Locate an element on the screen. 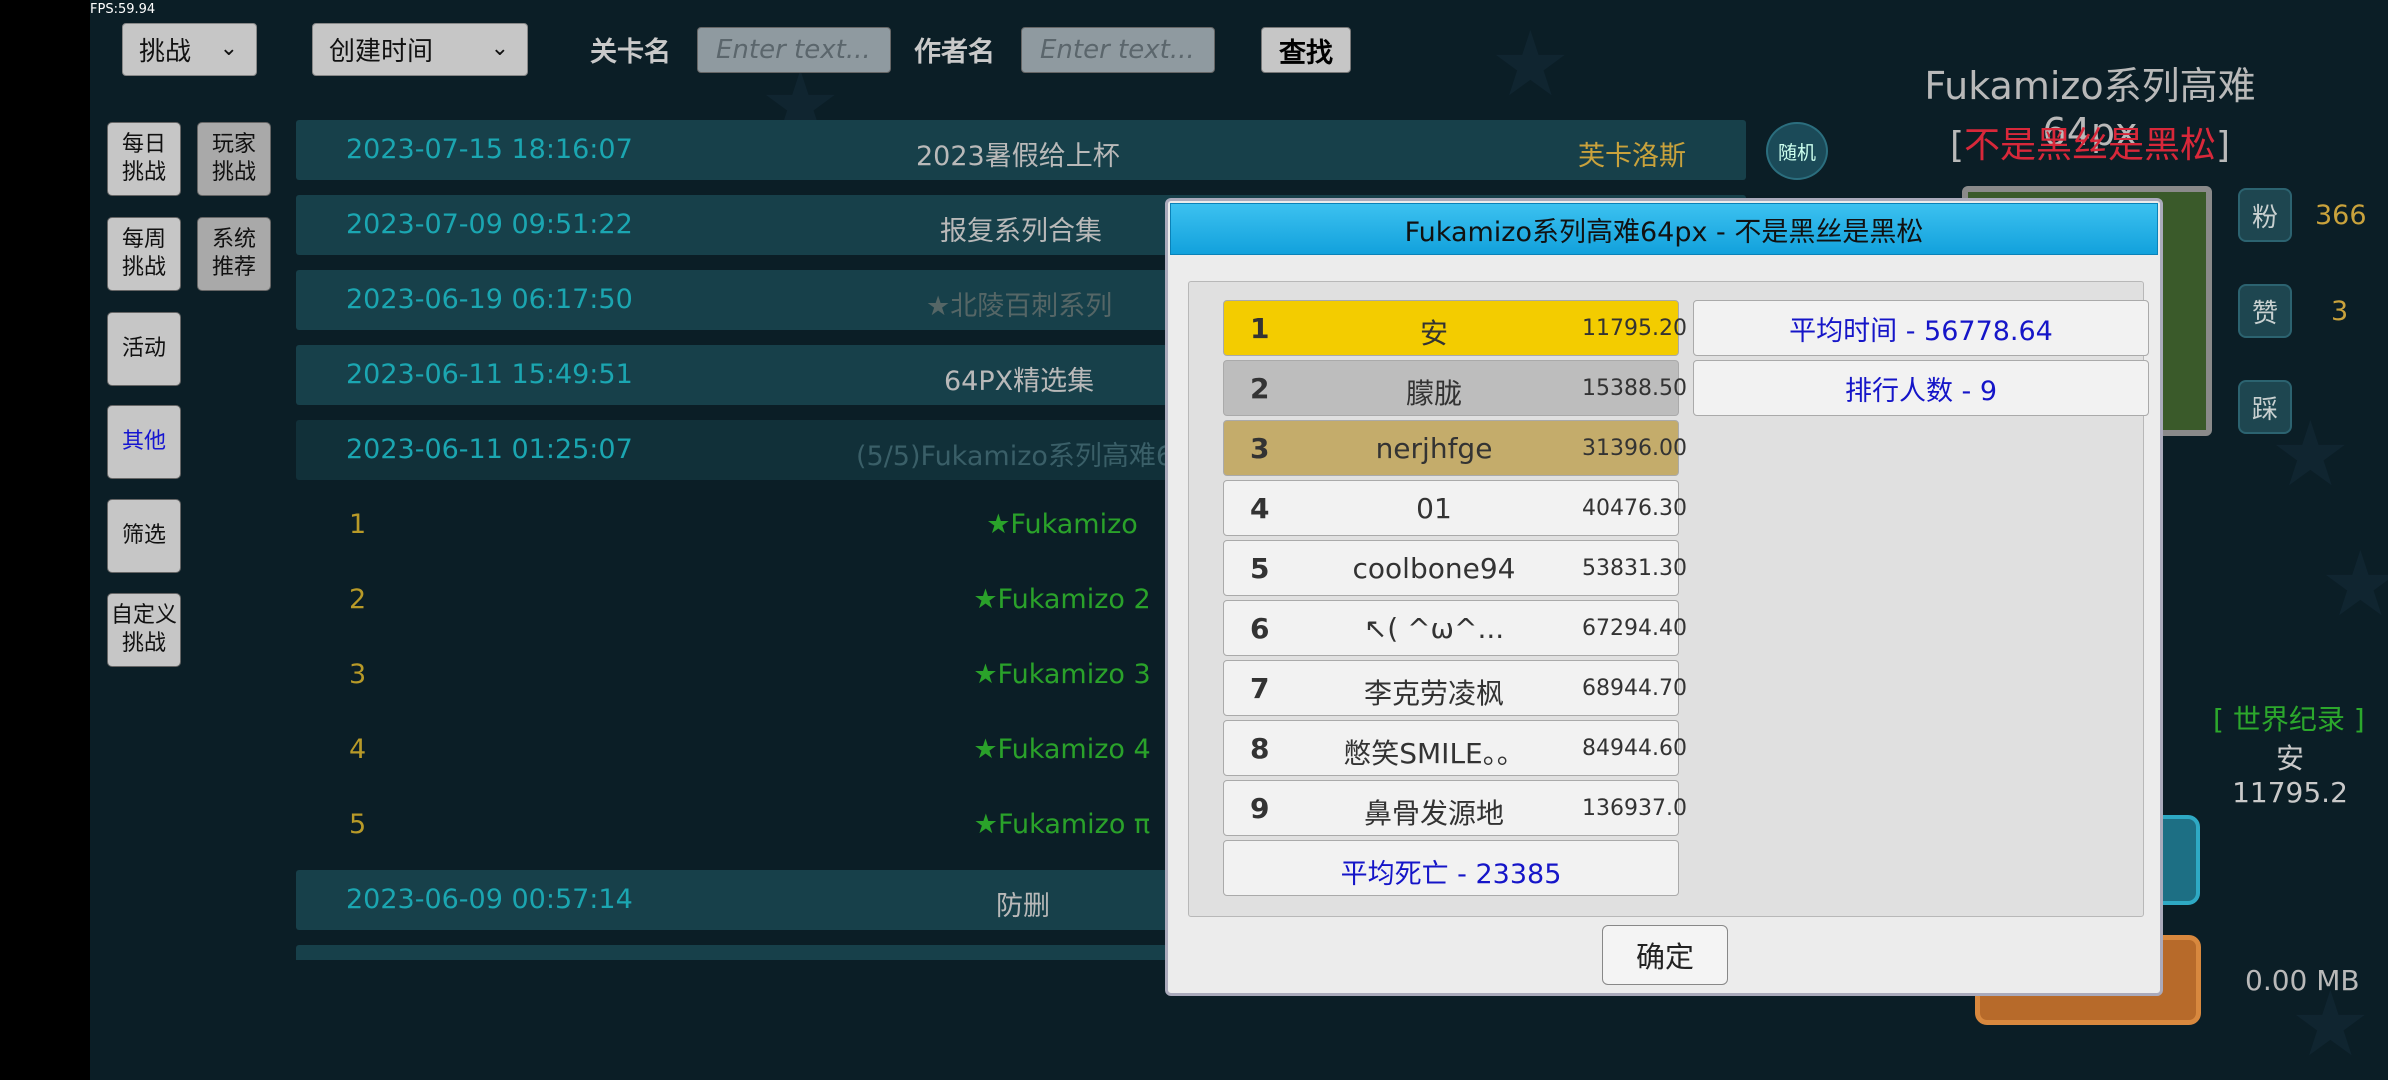 The image size is (2388, 1080). filter-label: 筛选 is located at coordinates (143, 535).